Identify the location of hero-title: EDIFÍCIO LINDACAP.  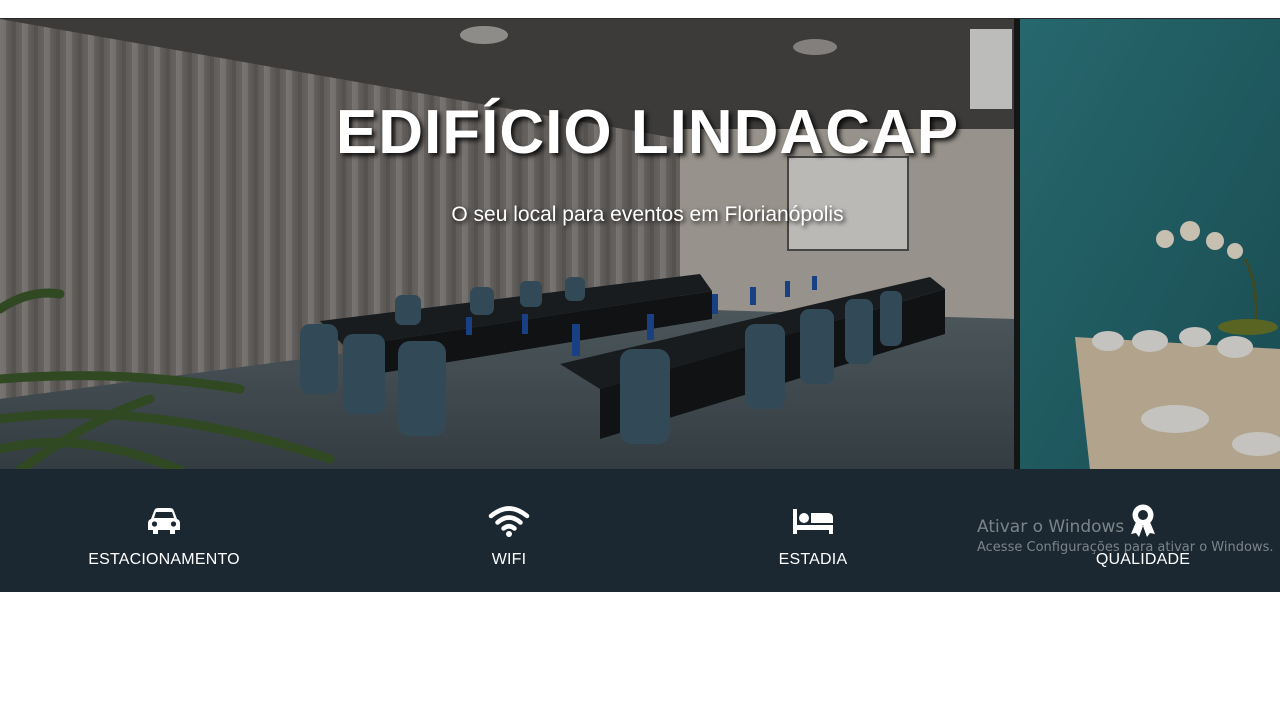
(647, 132).